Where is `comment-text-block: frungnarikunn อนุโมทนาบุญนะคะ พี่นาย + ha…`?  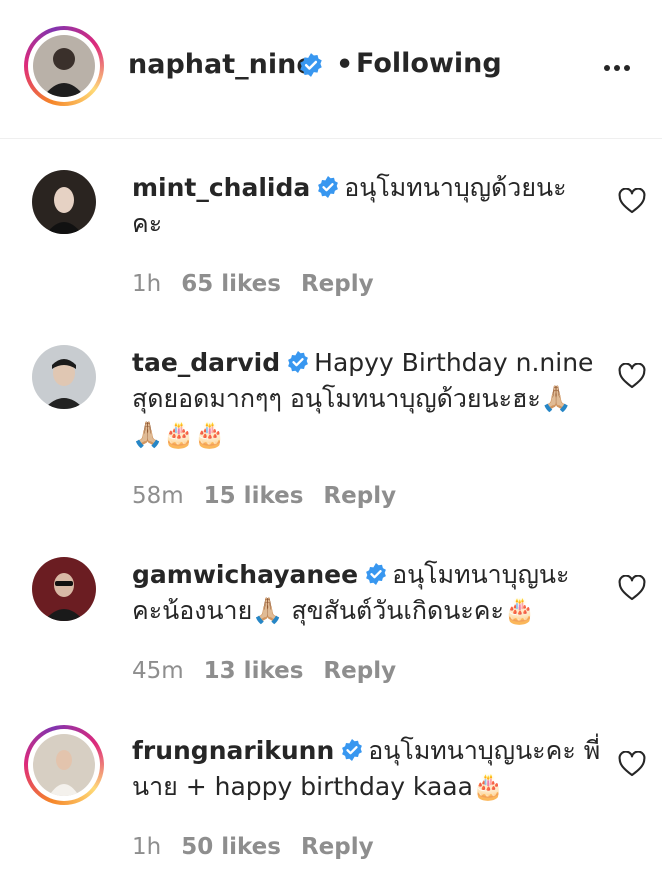 comment-text-block: frungnarikunn อนุโมทนาบุญนะคะ พี่นาย + ha… is located at coordinates (367, 769).